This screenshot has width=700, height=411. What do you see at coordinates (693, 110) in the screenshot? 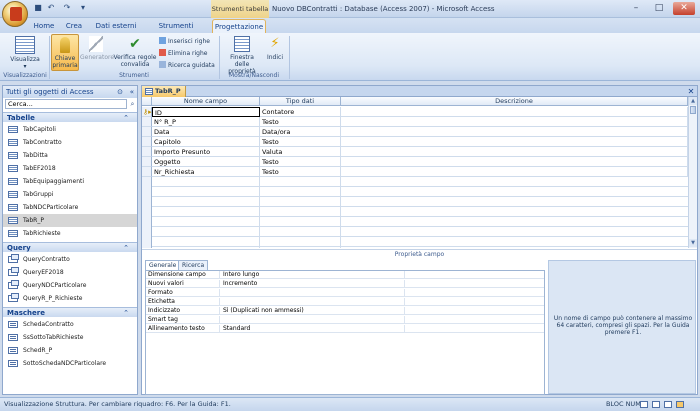
I see `scroll-thumb` at bounding box center [693, 110].